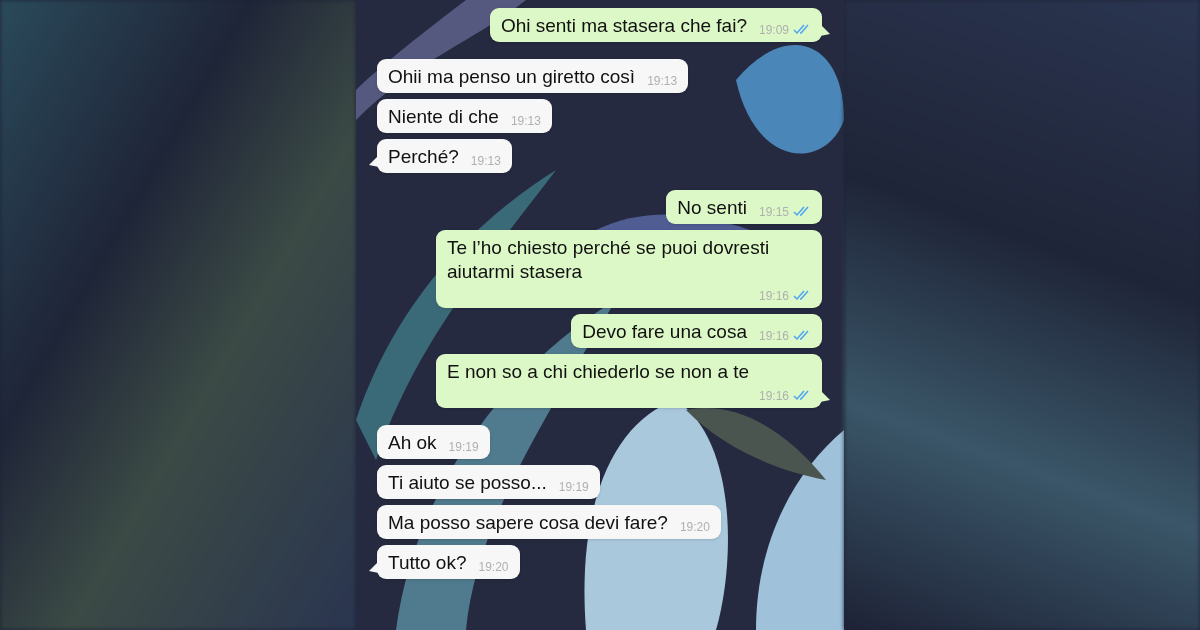  What do you see at coordinates (427, 563) in the screenshot?
I see `message-text: Tutto ok?` at bounding box center [427, 563].